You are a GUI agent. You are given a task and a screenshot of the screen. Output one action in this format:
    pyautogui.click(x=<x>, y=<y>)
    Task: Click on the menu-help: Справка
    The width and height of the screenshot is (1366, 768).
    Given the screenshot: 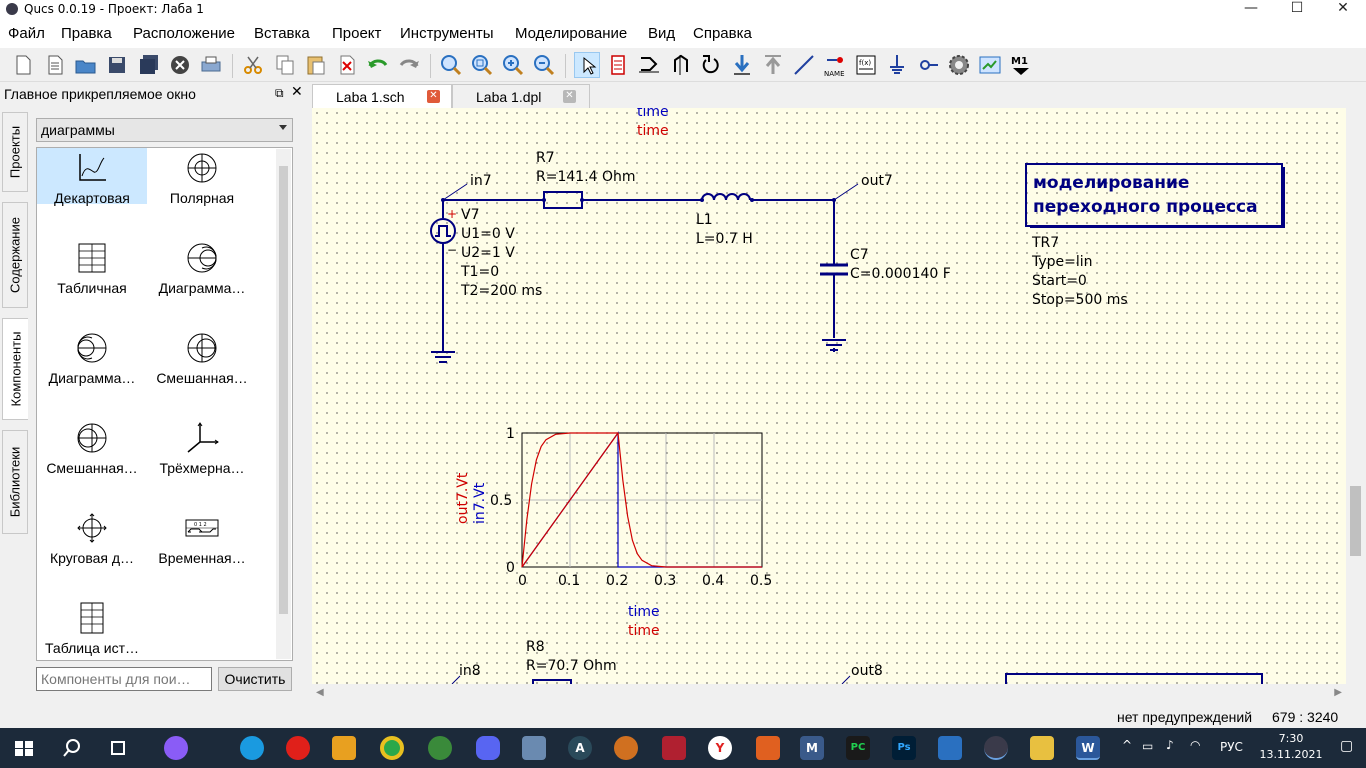 What is the action you would take?
    pyautogui.click(x=722, y=33)
    